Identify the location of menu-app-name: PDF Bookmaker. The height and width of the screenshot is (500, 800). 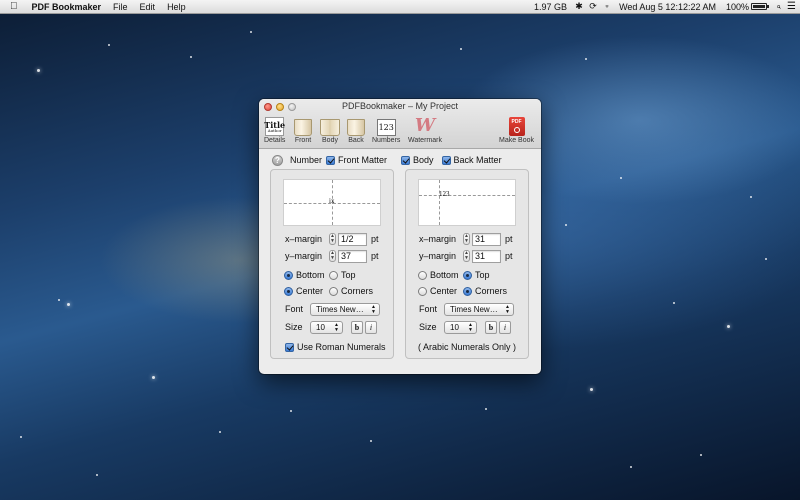
(67, 7).